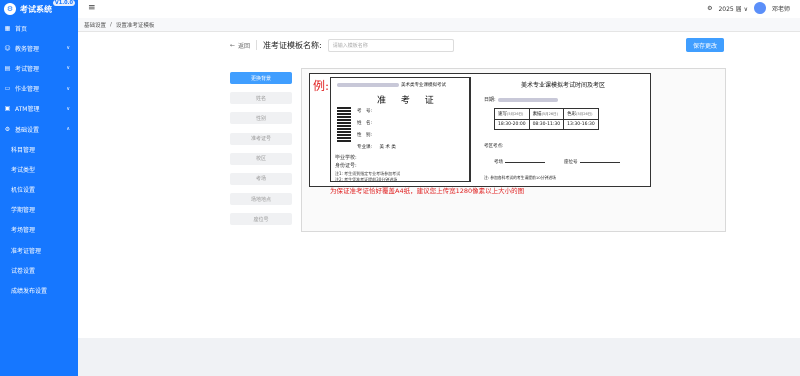 This screenshot has width=800, height=376. What do you see at coordinates (261, 199) in the screenshot?
I see `field-venue: 场地地点` at bounding box center [261, 199].